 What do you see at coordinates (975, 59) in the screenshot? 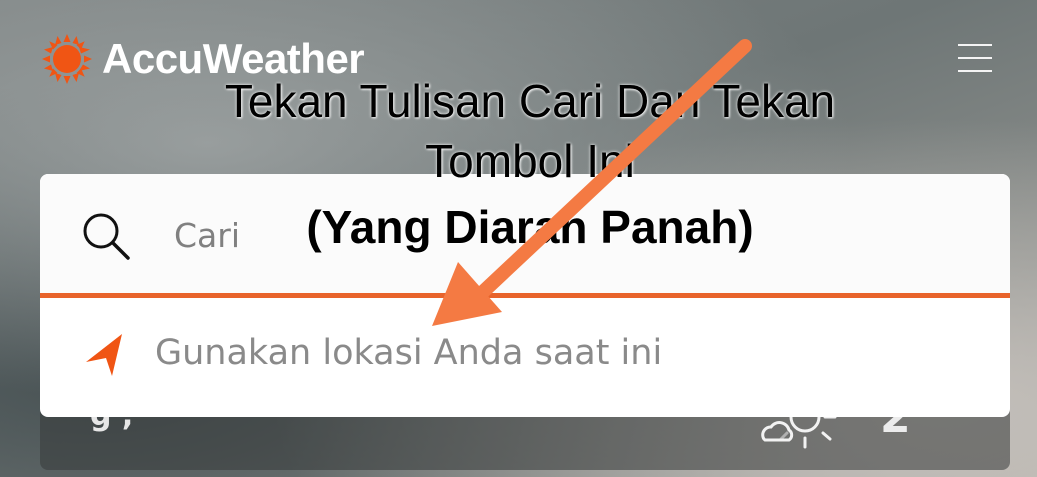
I see `hamburger-menu-icon` at bounding box center [975, 59].